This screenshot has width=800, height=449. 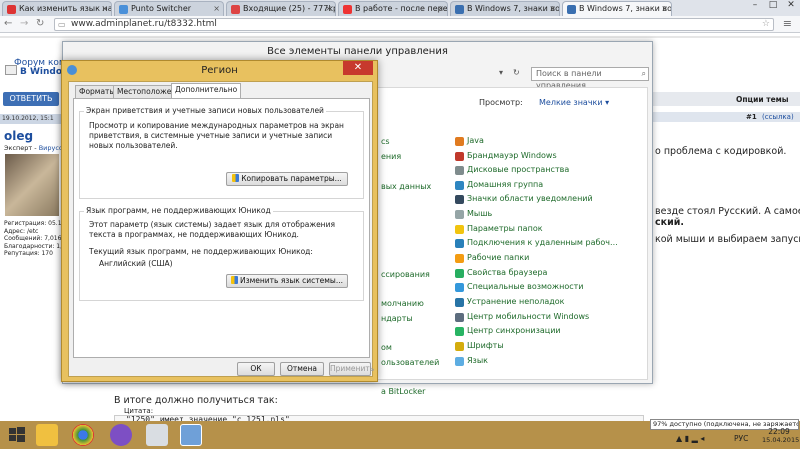 What do you see at coordinates (302, 369) in the screenshot?
I see `cancel-button: Отмена` at bounding box center [302, 369].